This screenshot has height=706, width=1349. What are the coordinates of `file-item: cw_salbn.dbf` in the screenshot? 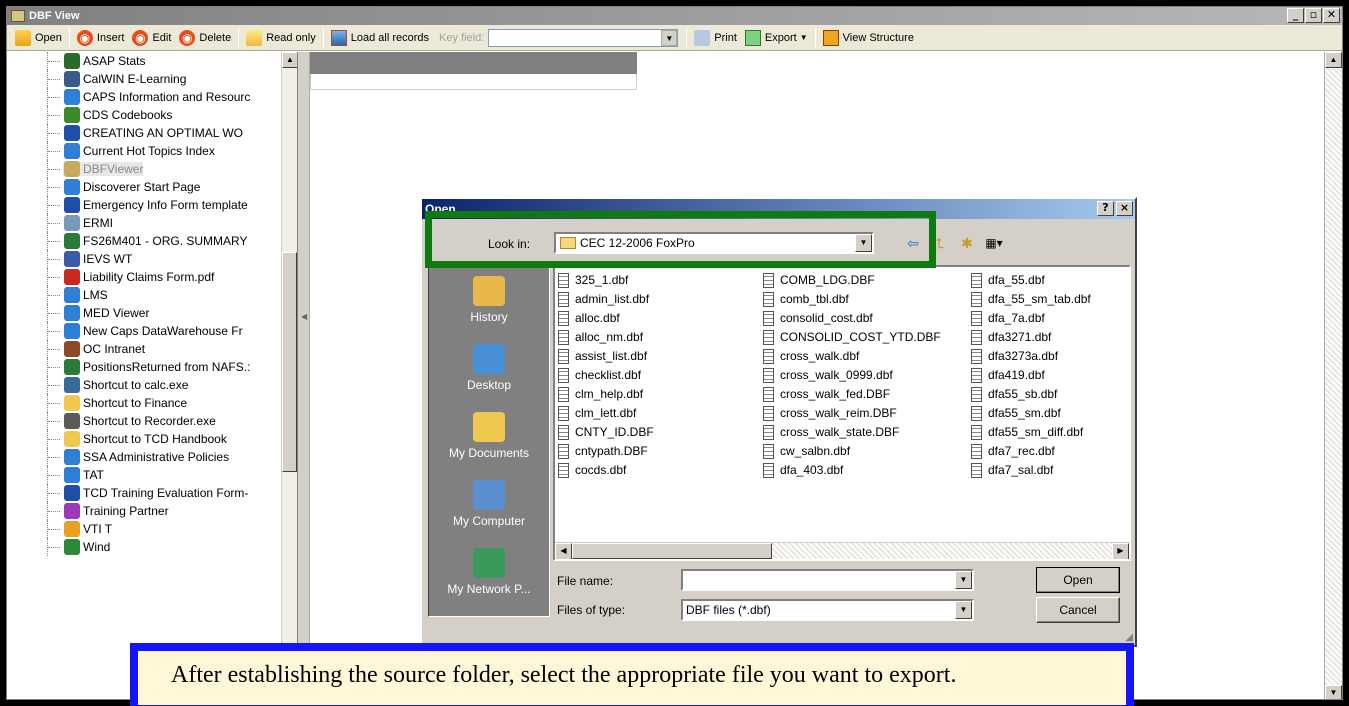 It's located at (852, 451).